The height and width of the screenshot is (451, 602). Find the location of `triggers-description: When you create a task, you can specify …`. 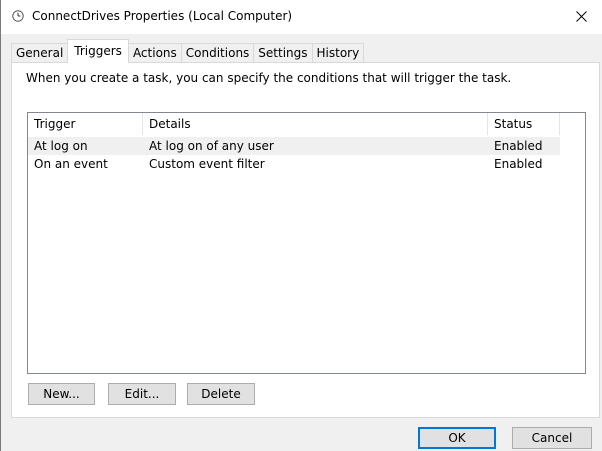

triggers-description: When you create a task, you can specify … is located at coordinates (269, 78).